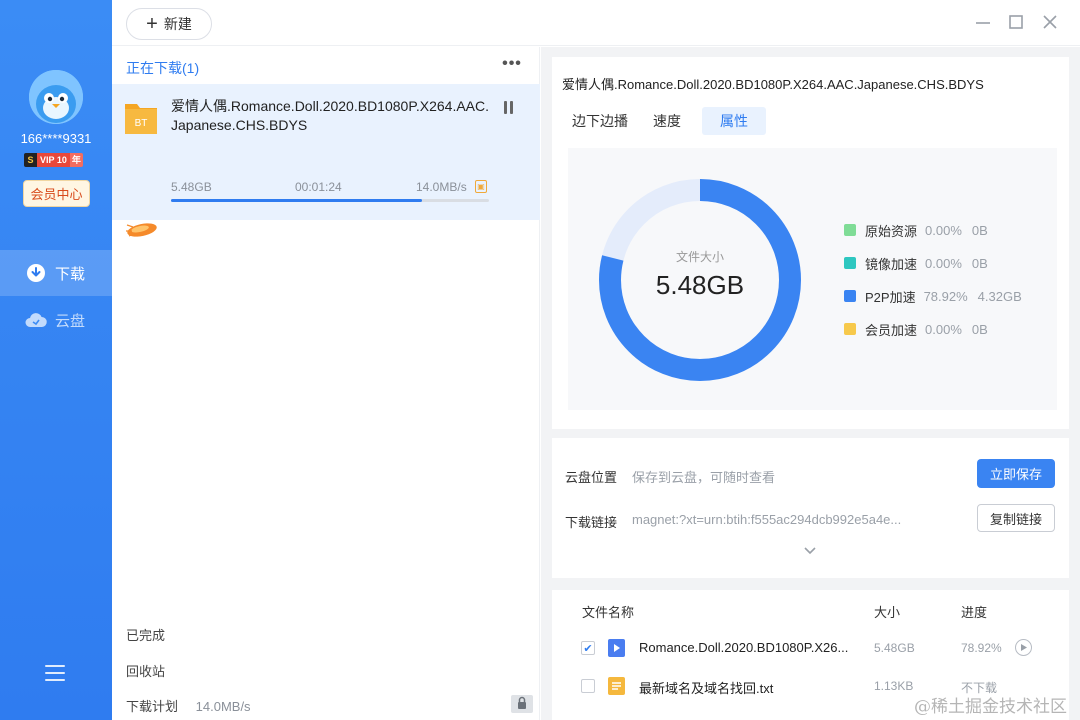 The height and width of the screenshot is (720, 1080). What do you see at coordinates (608, 611) in the screenshot?
I see `file-name-header: 文件名称` at bounding box center [608, 611].